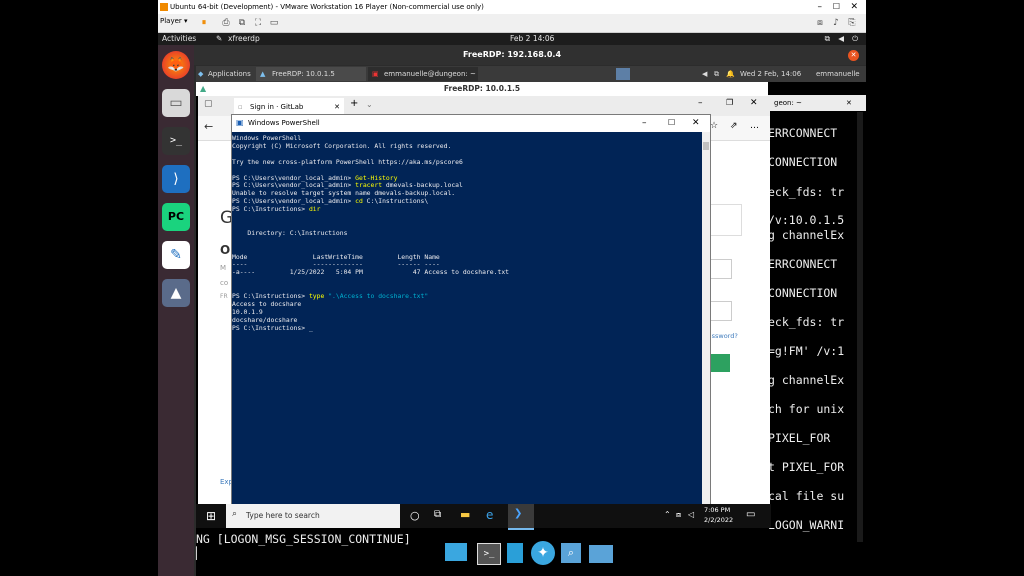  I want to click on show-desktop-icon, so click(456, 552).